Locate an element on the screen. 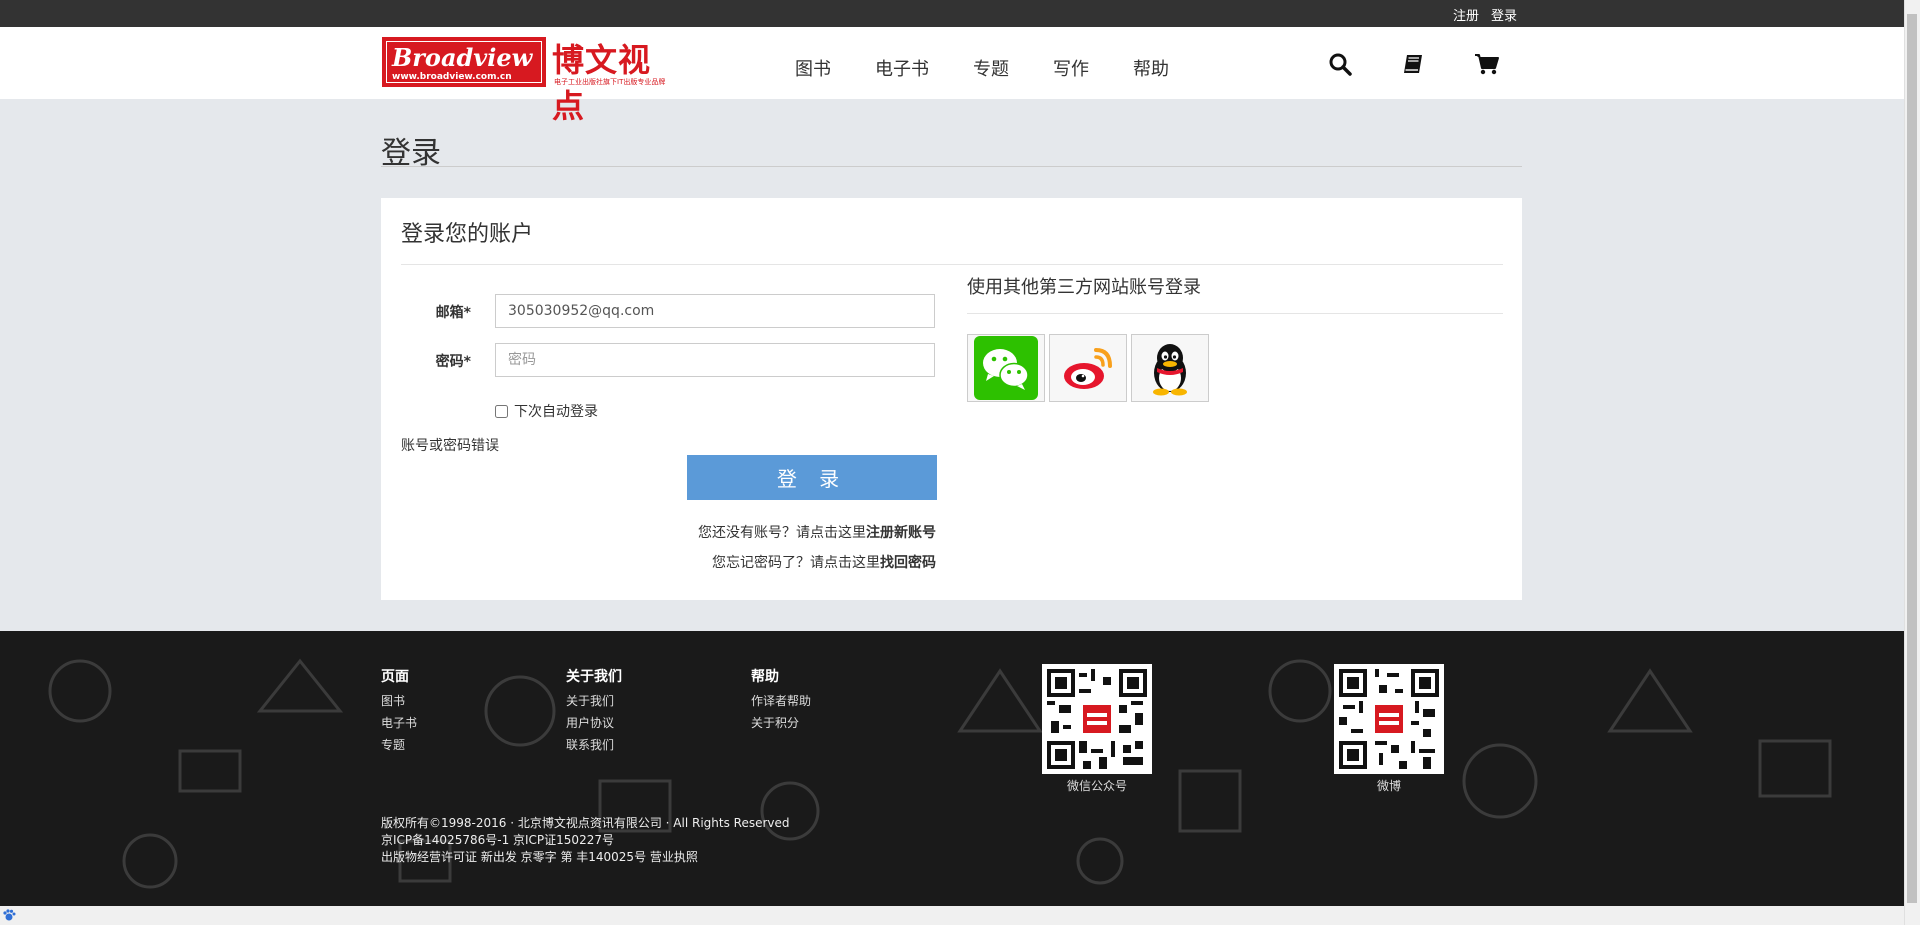  wechat-icon is located at coordinates (1006, 368).